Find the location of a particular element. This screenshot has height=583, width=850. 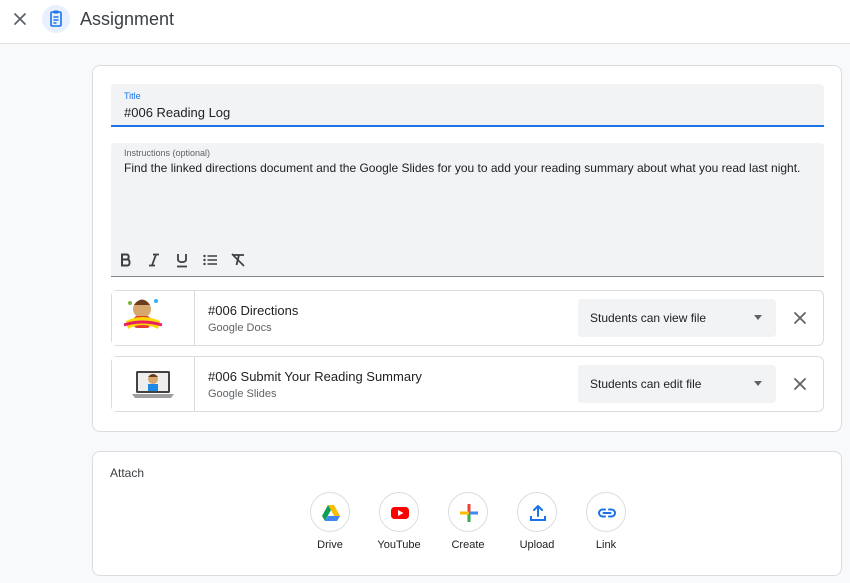

attach-upload-label: Upload is located at coordinates (537, 545).